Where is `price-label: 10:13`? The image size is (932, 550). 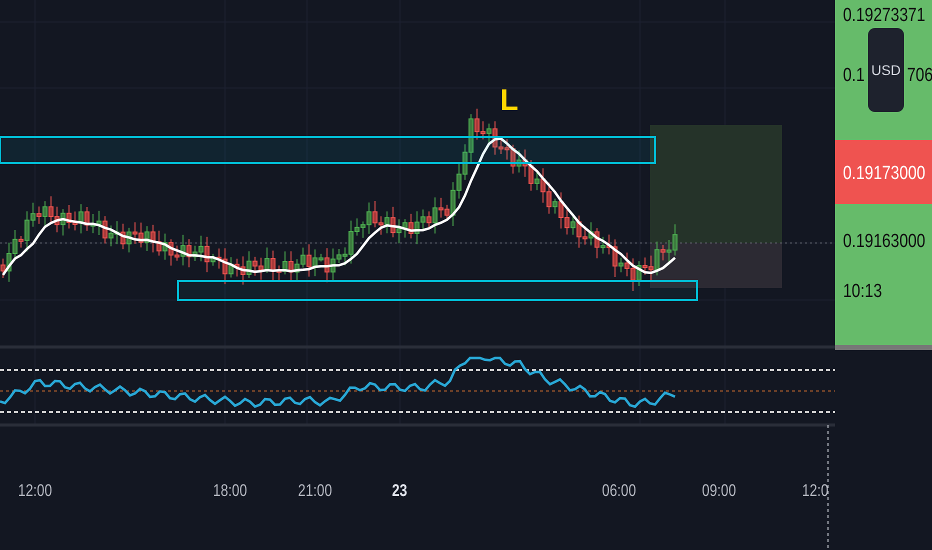 price-label: 10:13 is located at coordinates (862, 292).